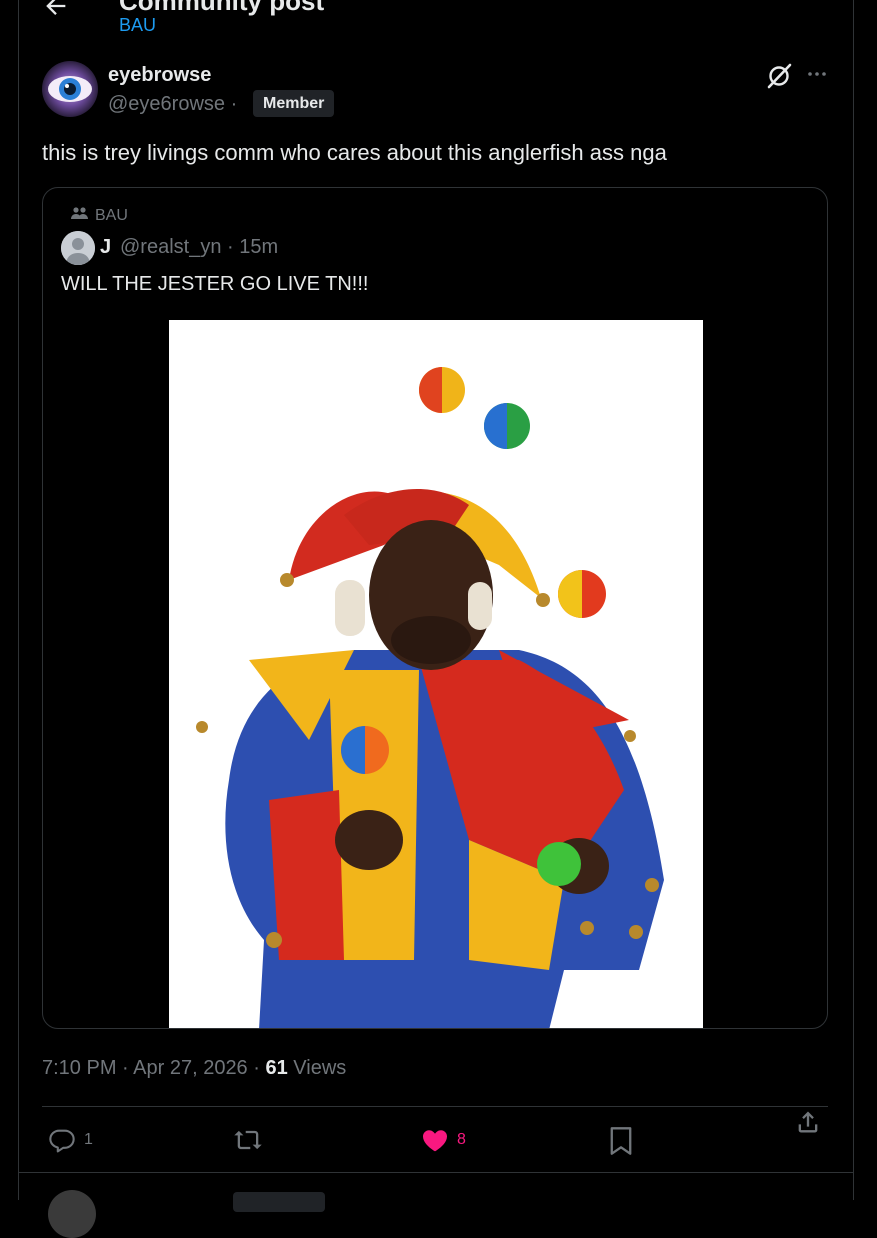 Image resolution: width=877 pixels, height=1238 pixels. I want to click on community-icon, so click(80, 215).